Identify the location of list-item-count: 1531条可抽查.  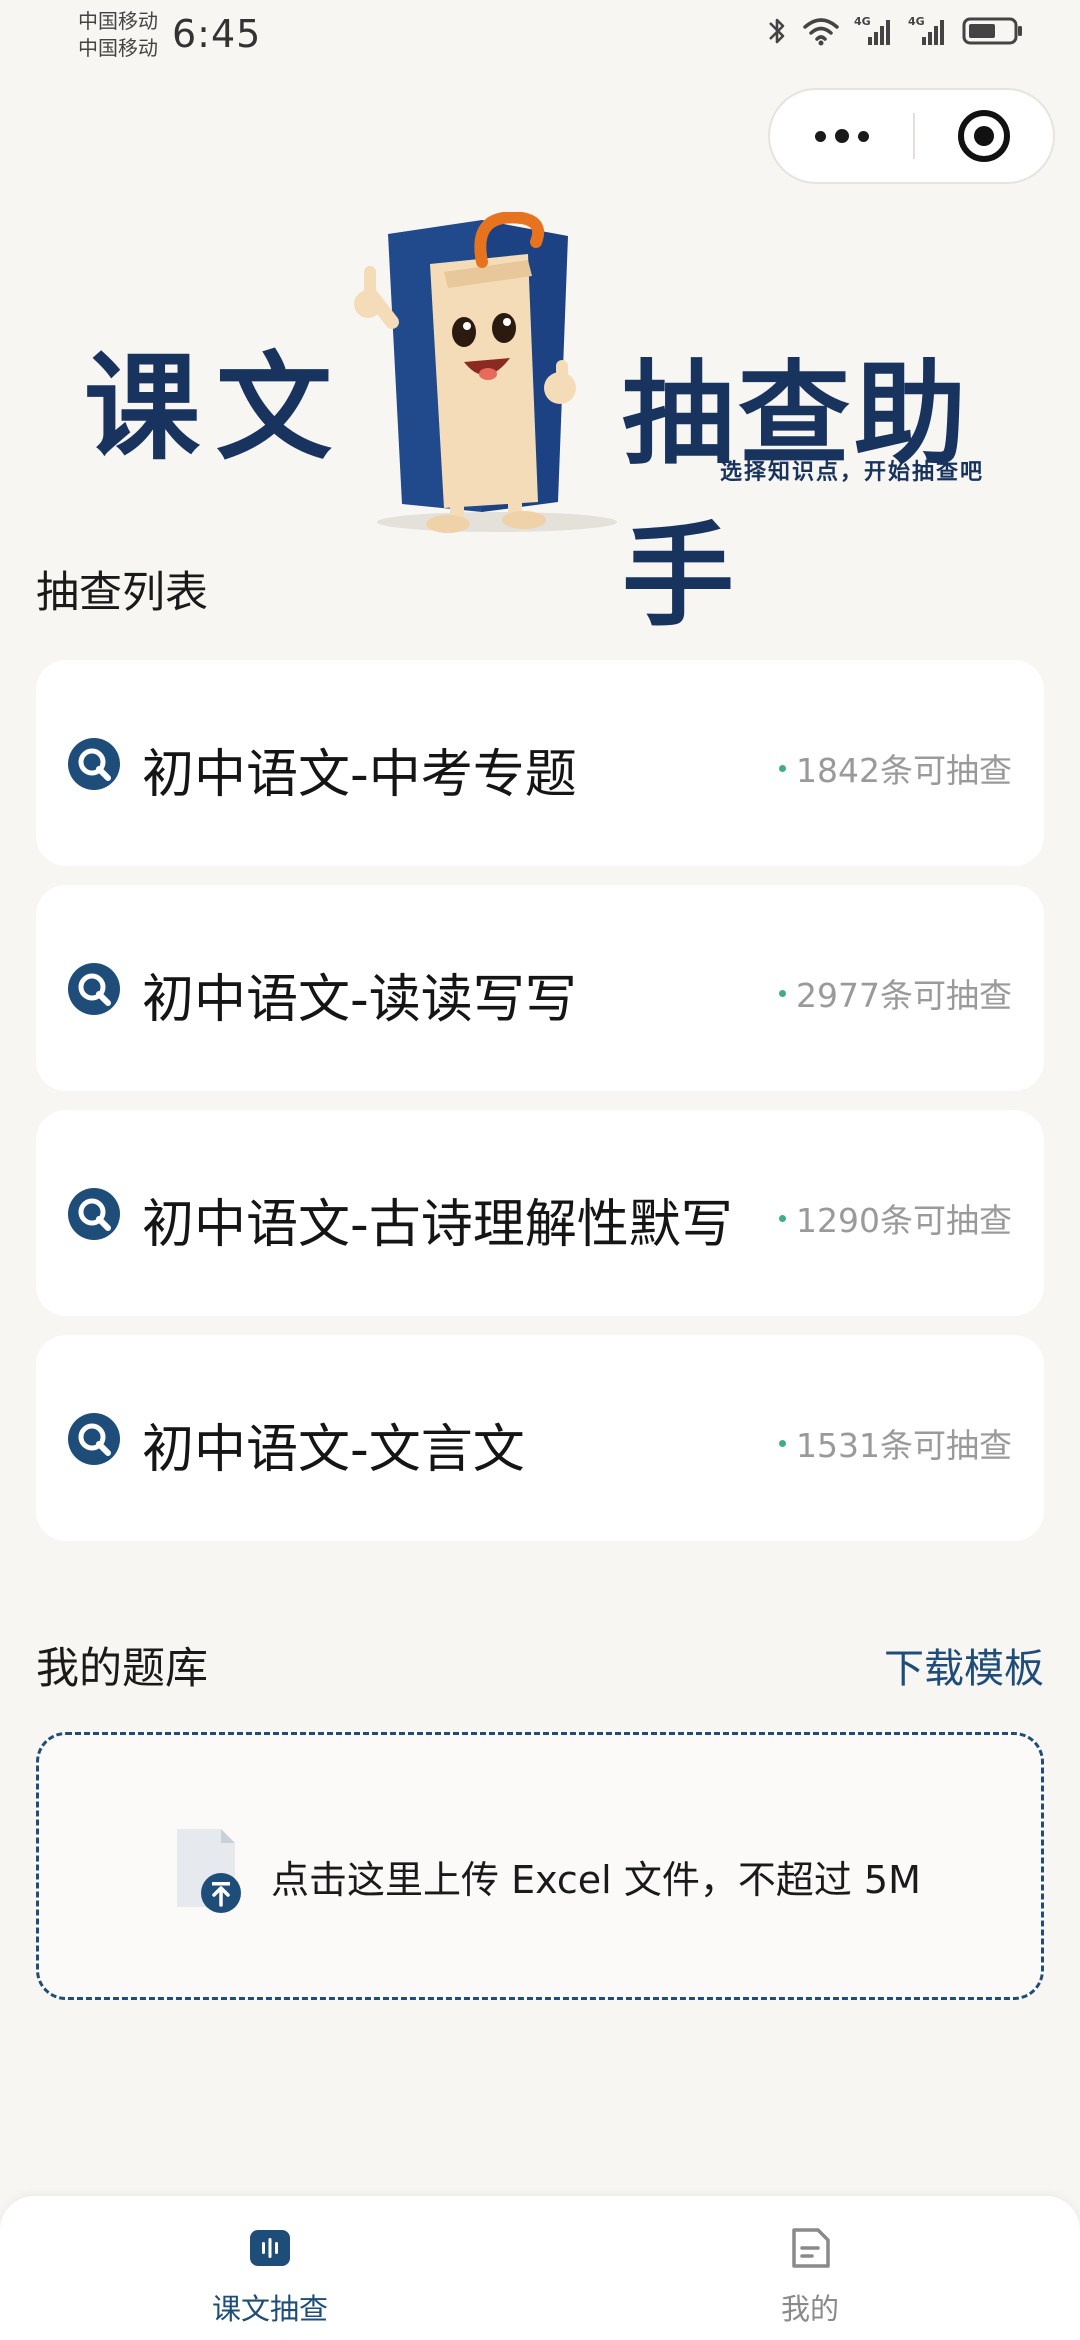
(895, 1443).